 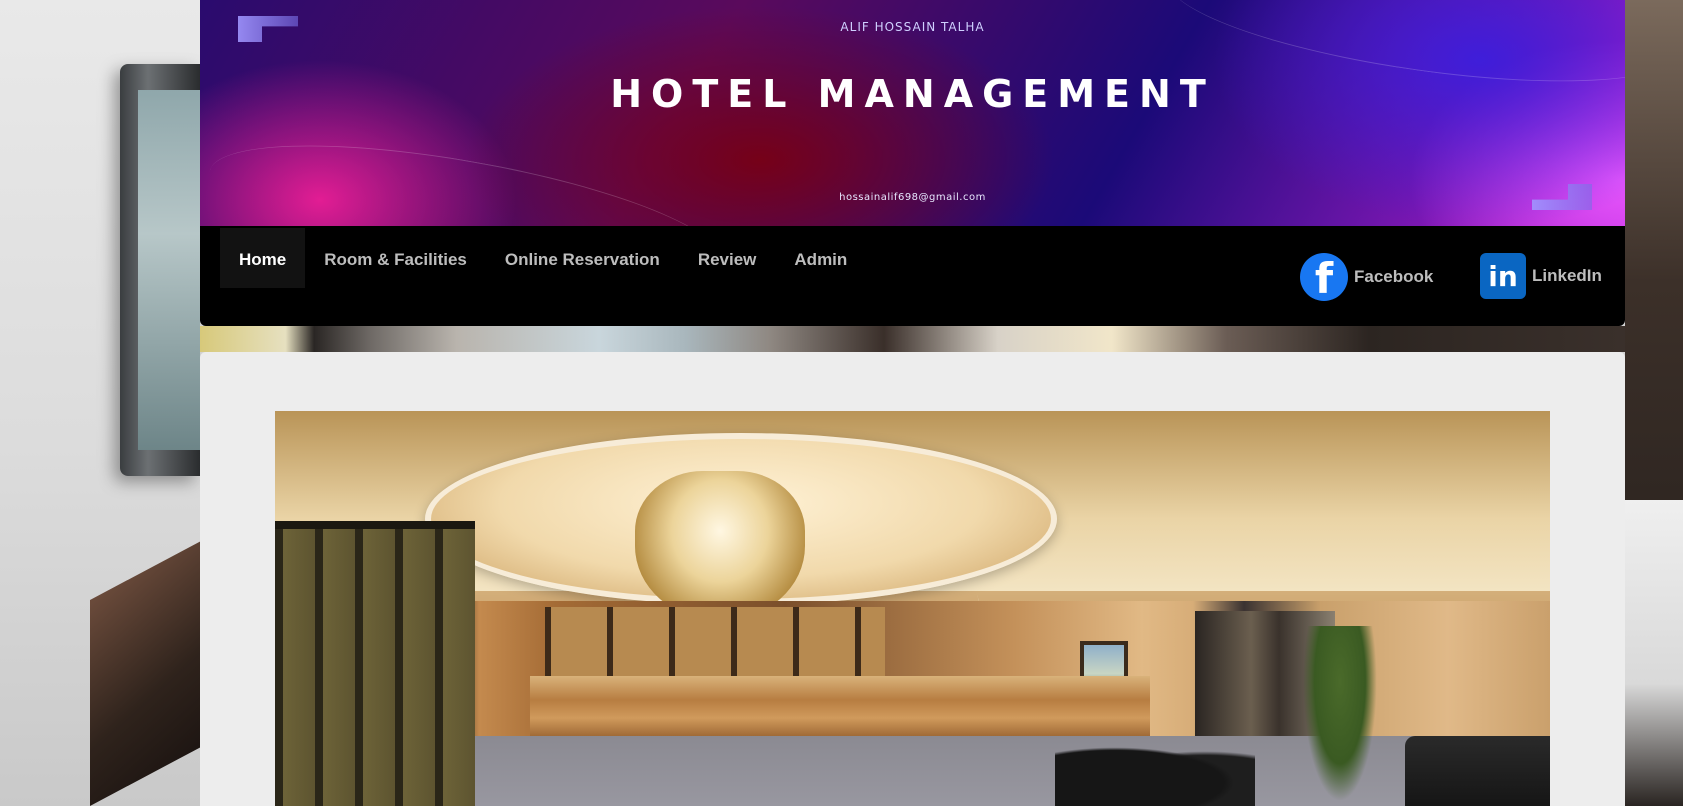 What do you see at coordinates (912, 197) in the screenshot?
I see `banner-email: hossainalif698@gmail.com` at bounding box center [912, 197].